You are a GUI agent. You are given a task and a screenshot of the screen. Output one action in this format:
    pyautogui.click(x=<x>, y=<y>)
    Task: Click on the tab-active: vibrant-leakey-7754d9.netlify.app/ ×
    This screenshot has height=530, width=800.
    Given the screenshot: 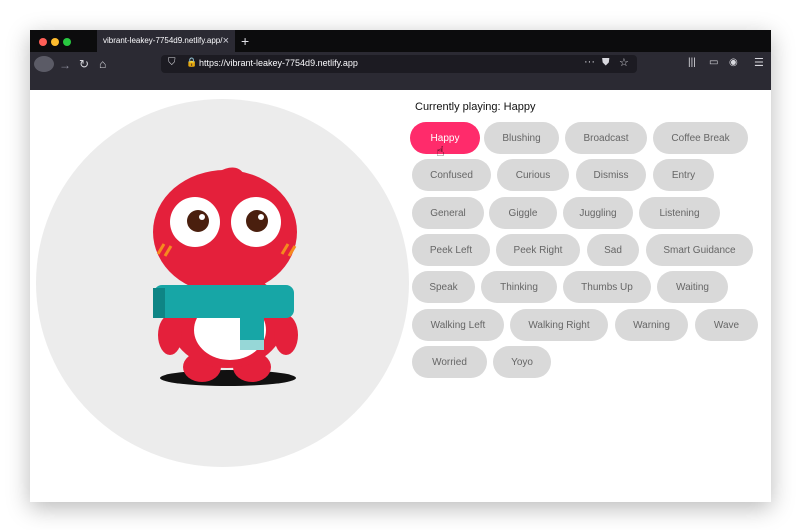 What is the action you would take?
    pyautogui.click(x=166, y=41)
    